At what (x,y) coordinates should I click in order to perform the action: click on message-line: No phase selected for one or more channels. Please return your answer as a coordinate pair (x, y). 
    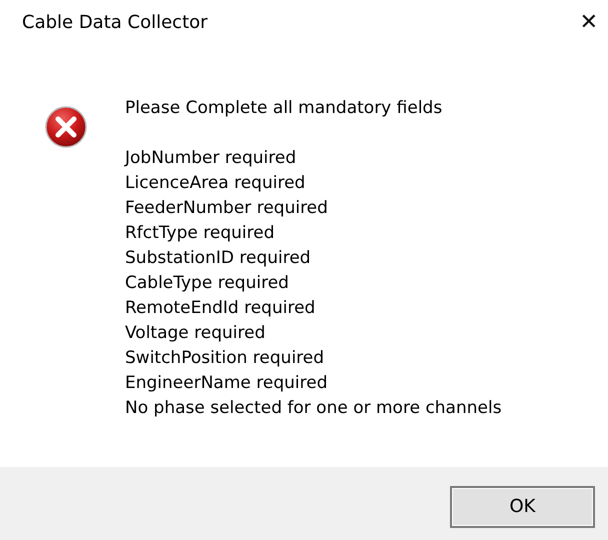
    Looking at the image, I should click on (313, 408).